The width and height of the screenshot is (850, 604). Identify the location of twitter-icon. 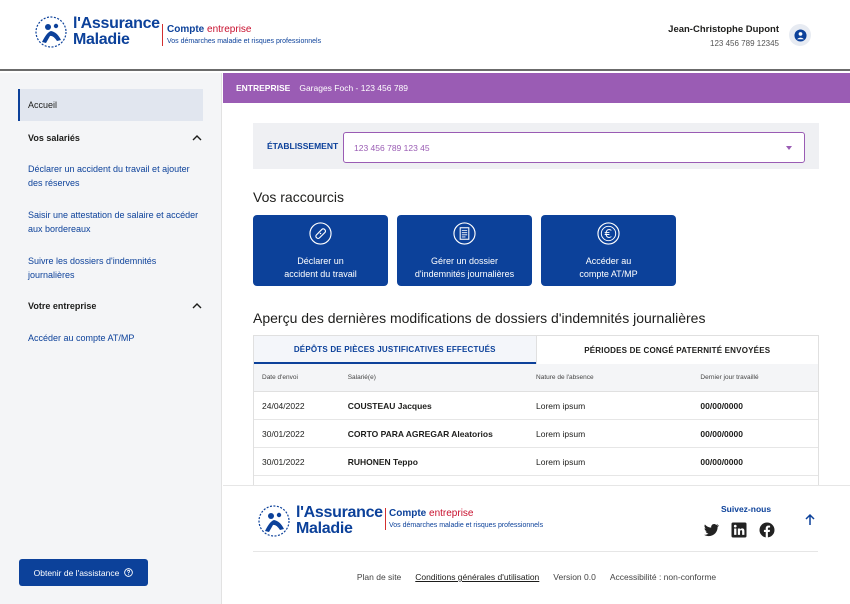
(711, 530).